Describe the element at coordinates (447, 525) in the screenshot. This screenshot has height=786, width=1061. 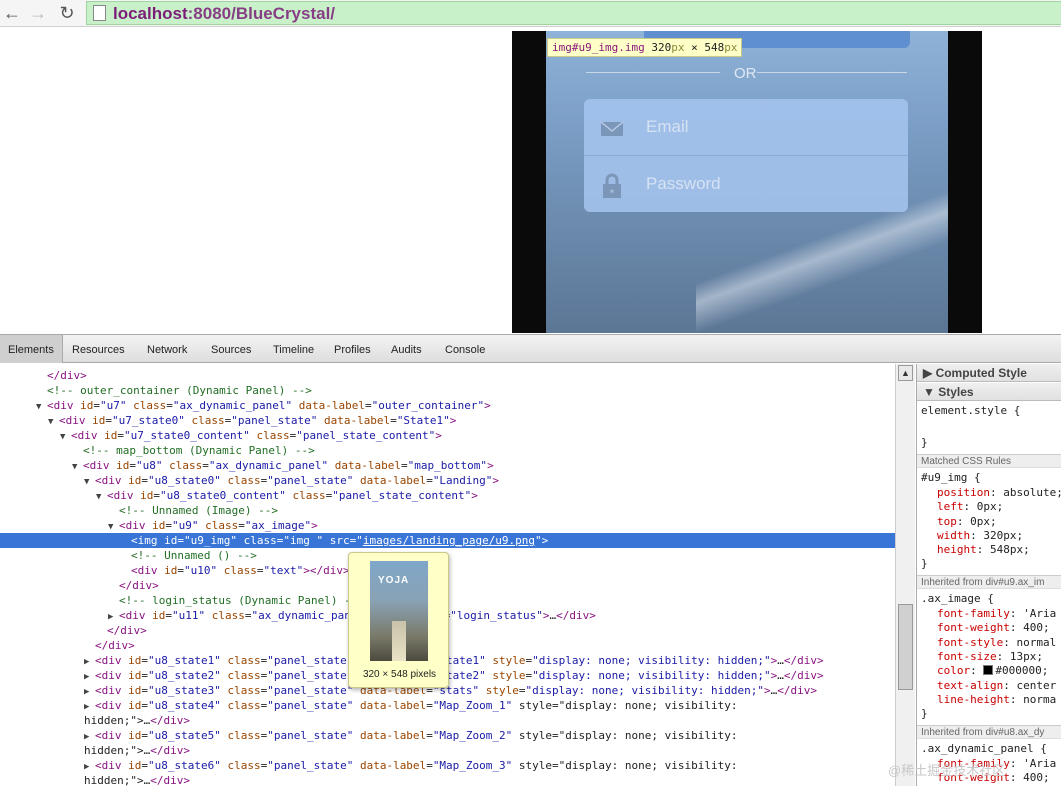
I see `dom-node: ▼ <div id="u9" class="ax_image">` at that location.